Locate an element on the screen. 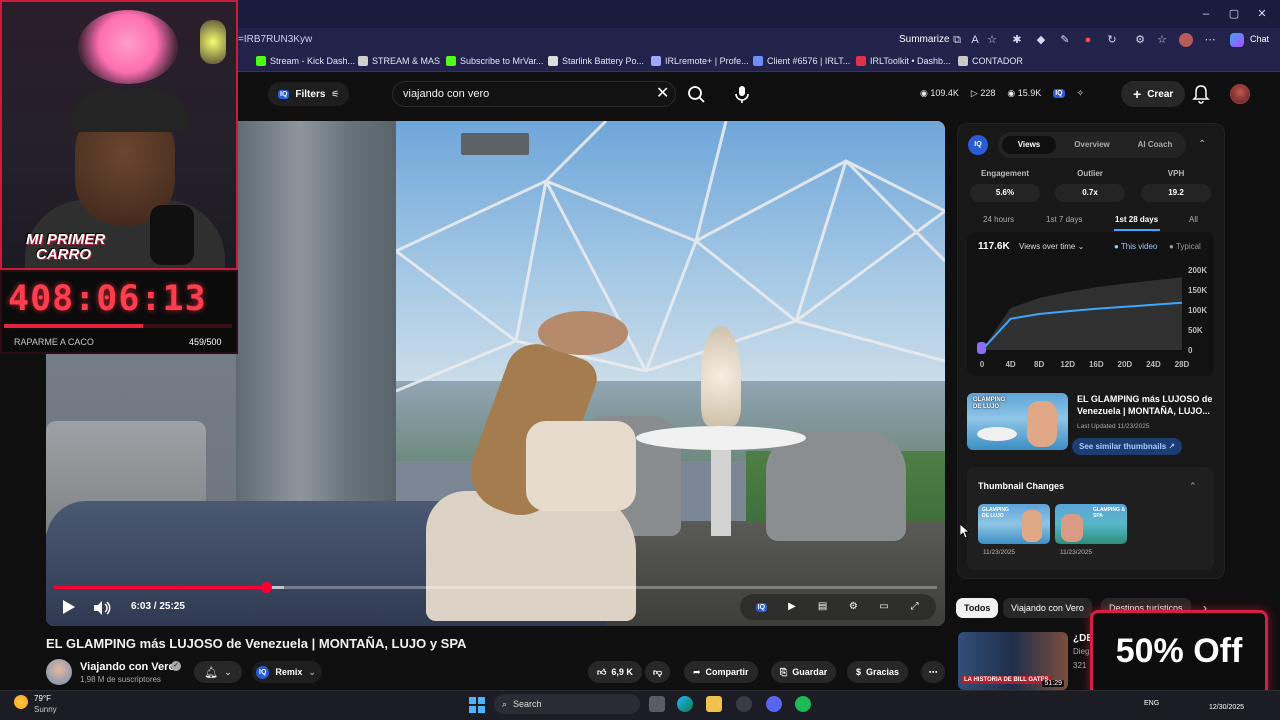  filters-button: IQ Filters ⚟ is located at coordinates (309, 94).